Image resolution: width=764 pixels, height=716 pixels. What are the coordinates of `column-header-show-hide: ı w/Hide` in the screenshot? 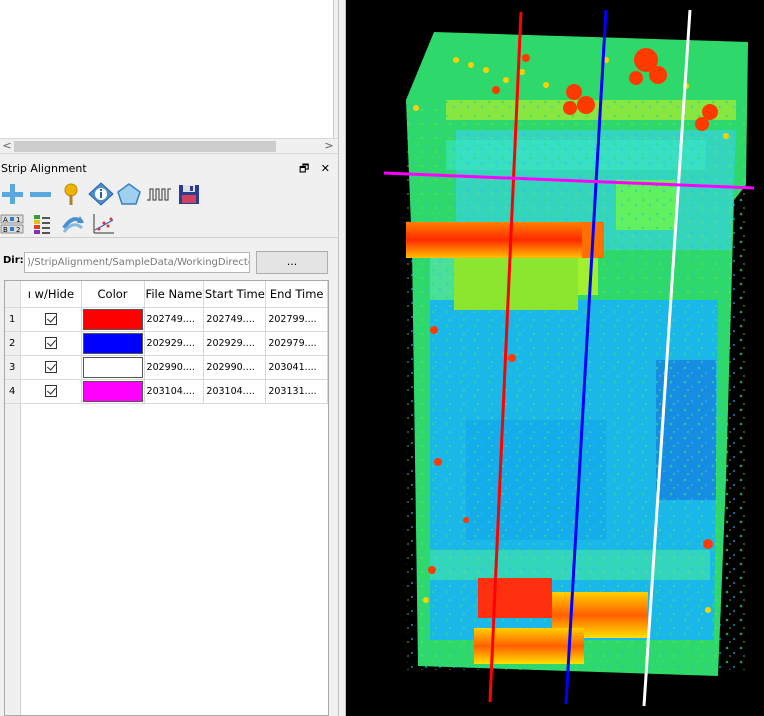 It's located at (51, 294).